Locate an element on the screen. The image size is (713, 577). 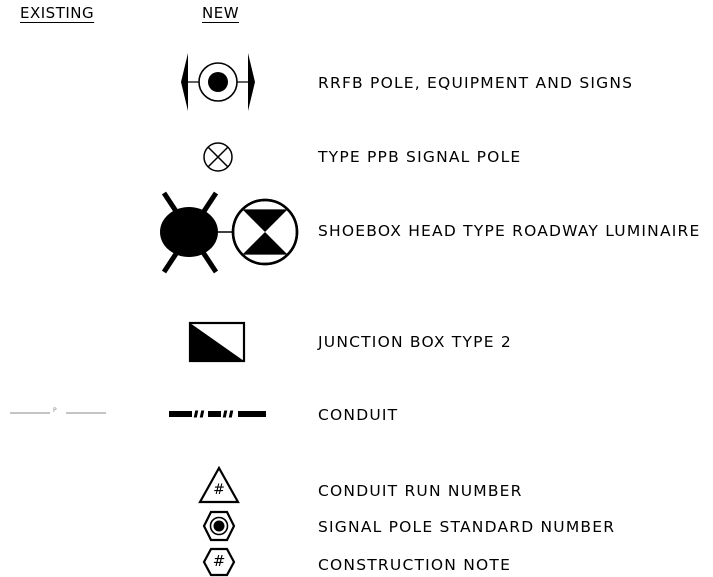
legend-label-conduit-run-number: CONDUIT RUN NUMBER is located at coordinates (420, 491).